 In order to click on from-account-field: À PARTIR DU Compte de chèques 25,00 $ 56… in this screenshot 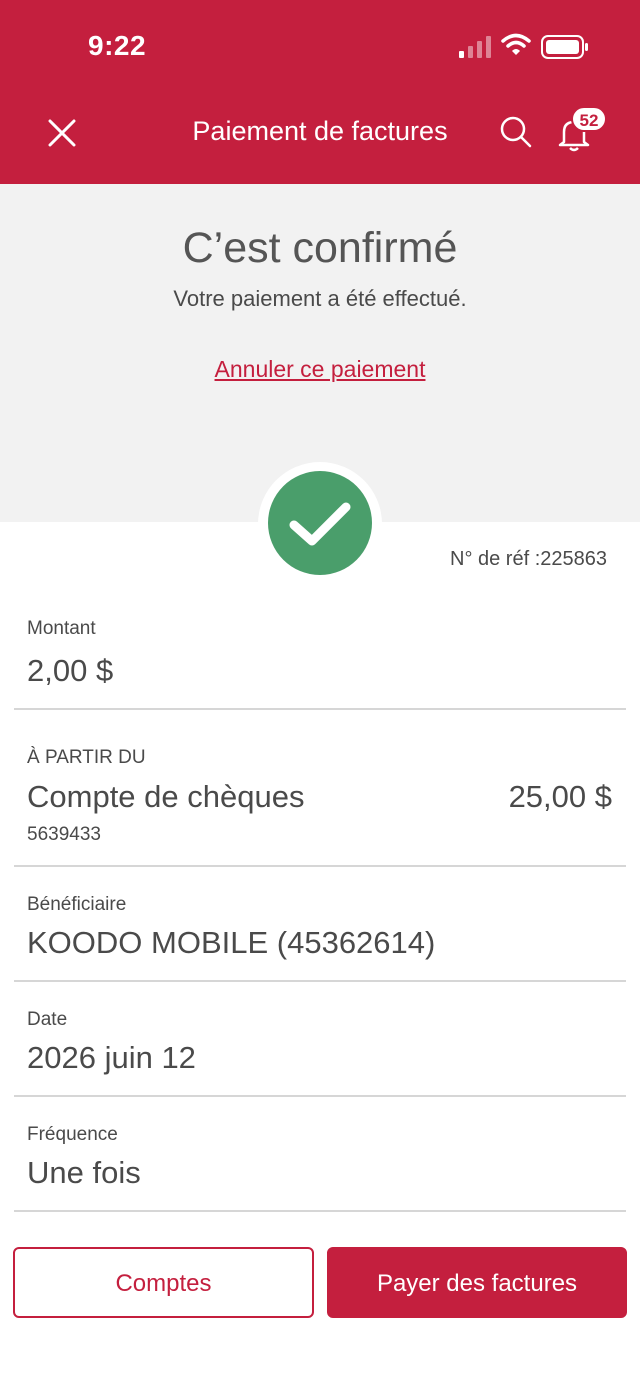, I will do `click(320, 788)`.